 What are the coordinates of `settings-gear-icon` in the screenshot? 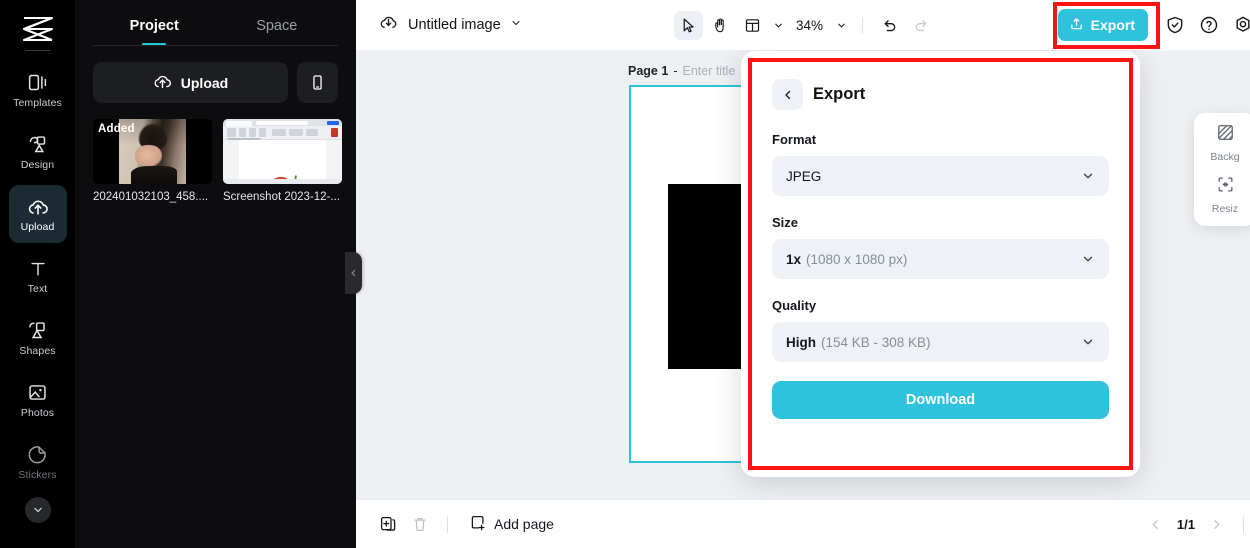 It's located at (1239, 25).